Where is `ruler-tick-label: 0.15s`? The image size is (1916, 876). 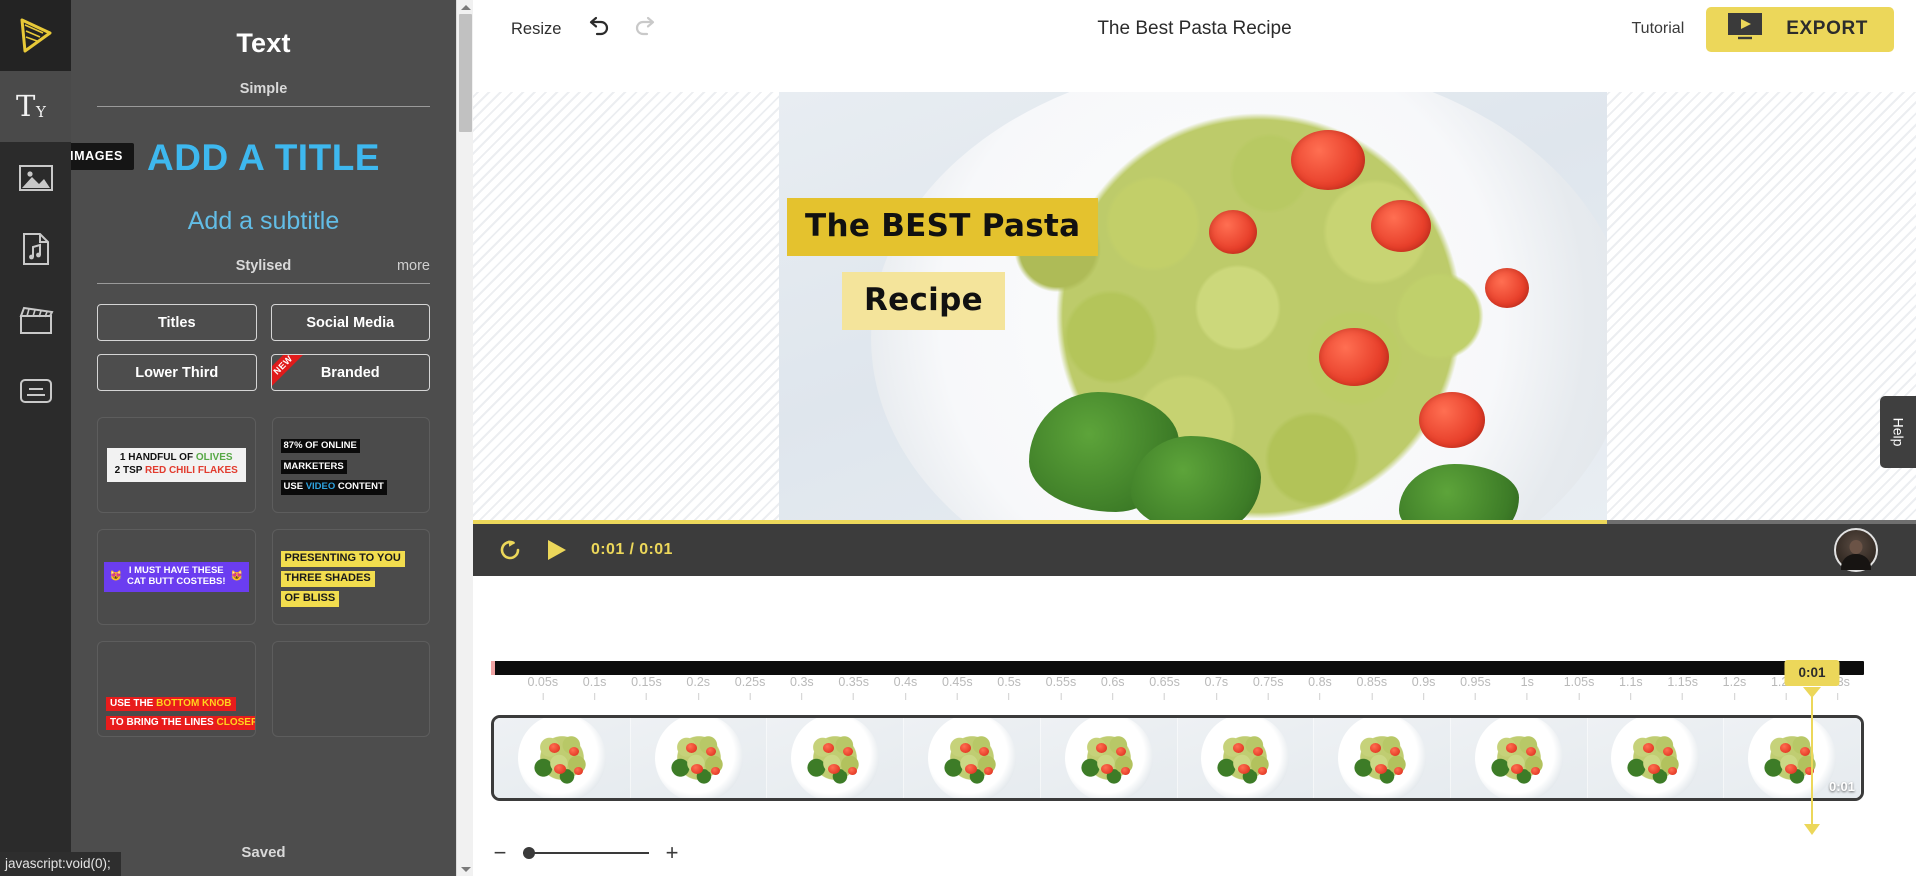 ruler-tick-label: 0.15s is located at coordinates (646, 682).